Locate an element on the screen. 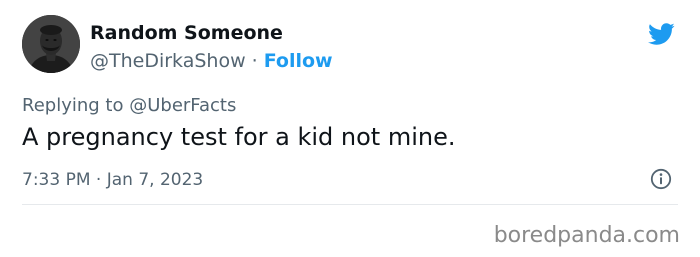  tweet-text: A pregnancy test for a kid not mine. is located at coordinates (239, 137).